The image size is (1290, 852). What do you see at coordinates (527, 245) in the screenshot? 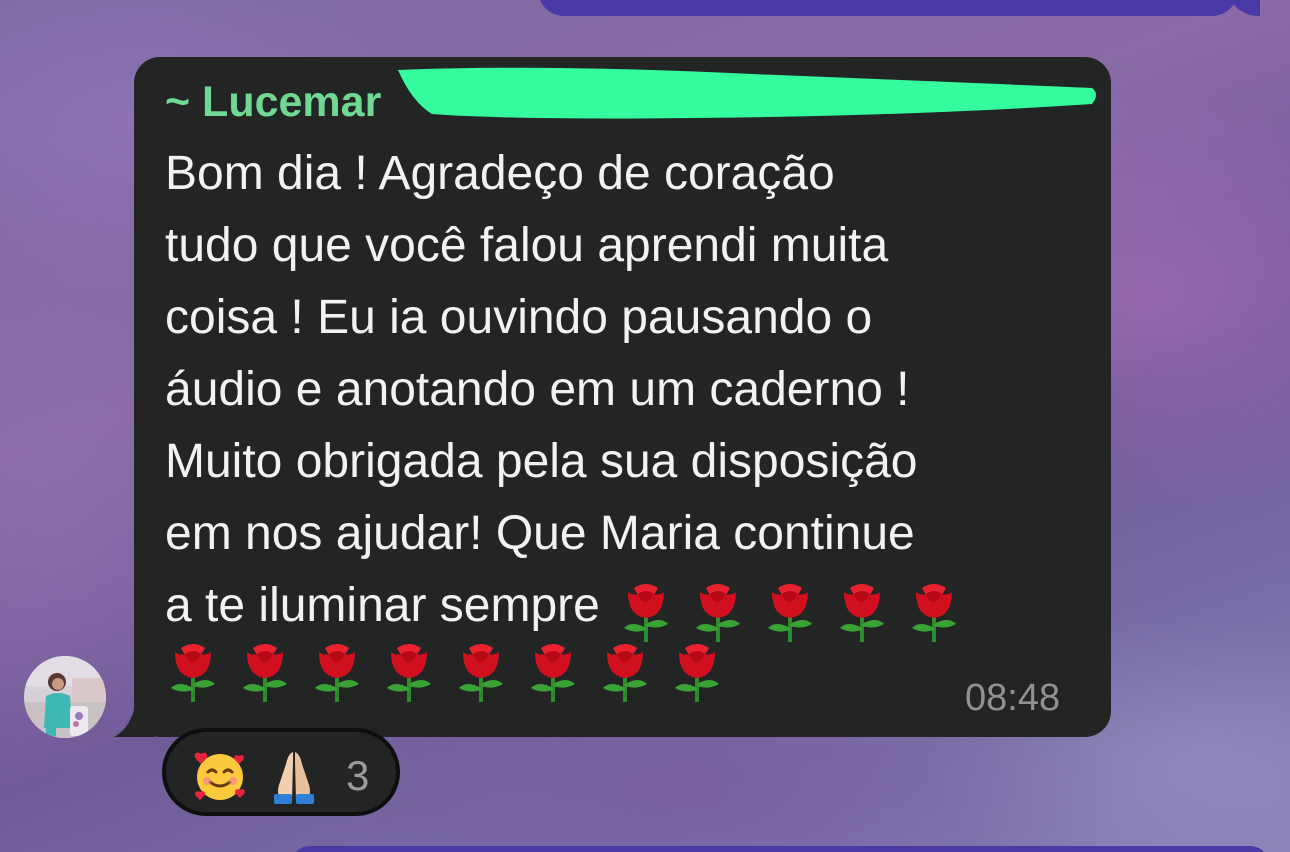
I see `message-line: tudo que você falou aprendi muita` at bounding box center [527, 245].